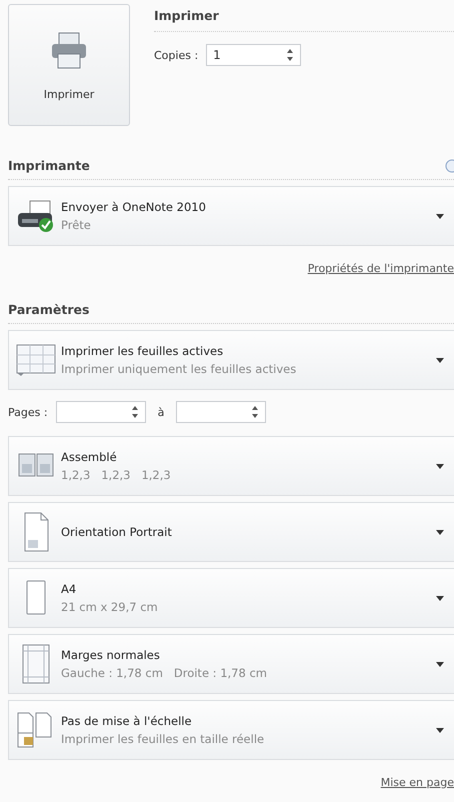 Image resolution: width=454 pixels, height=802 pixels. What do you see at coordinates (49, 309) in the screenshot?
I see `section-title: Paramètres` at bounding box center [49, 309].